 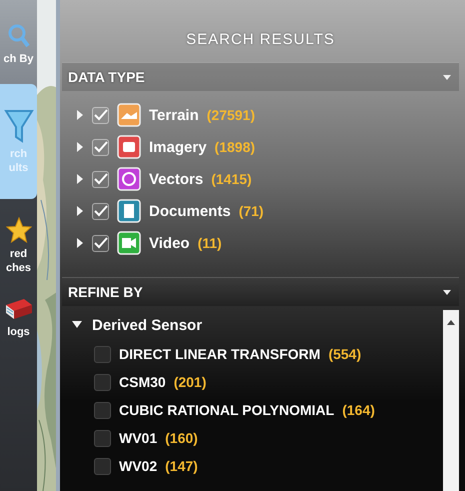 I want to click on sidebar-label: logs, so click(x=18, y=332).